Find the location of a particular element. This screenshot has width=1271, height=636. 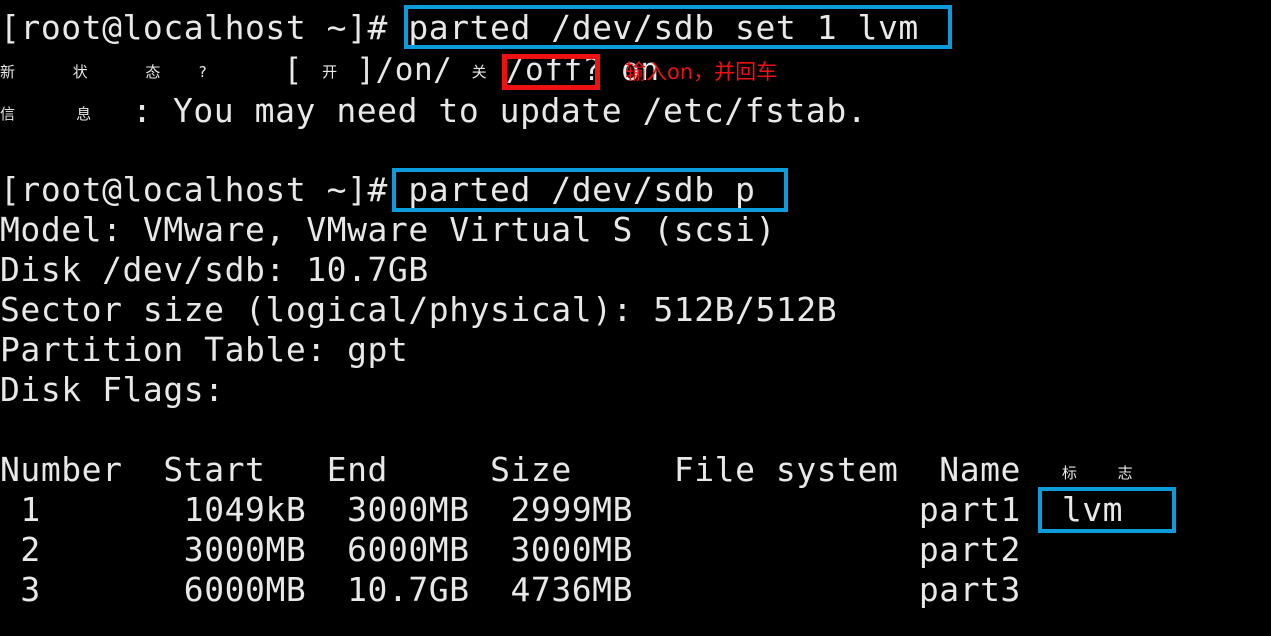

state-question-mark: ? is located at coordinates (202, 72).